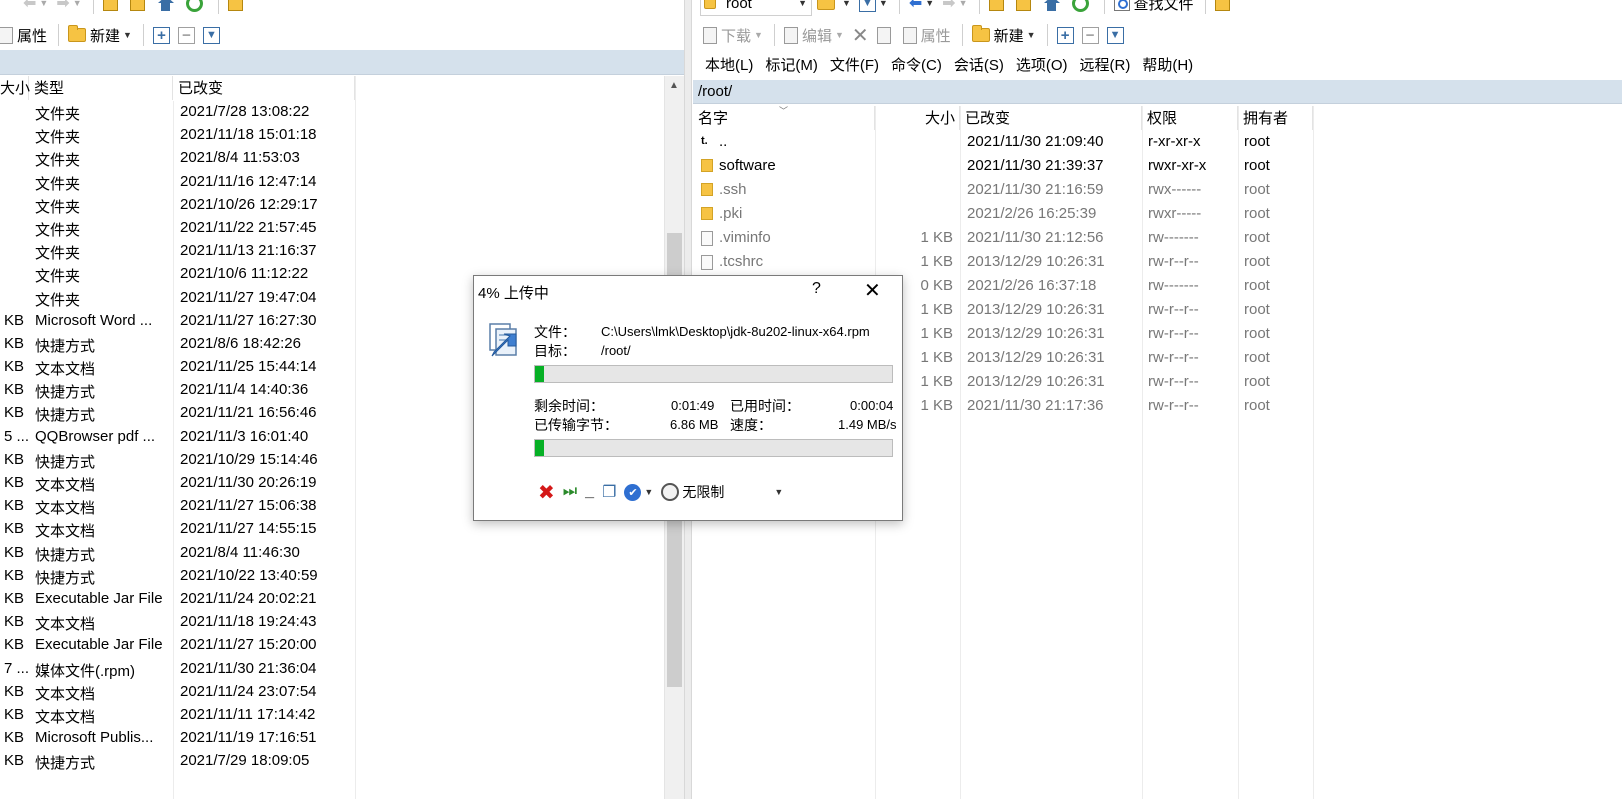  I want to click on right-col-size: 大小, so click(917, 118).